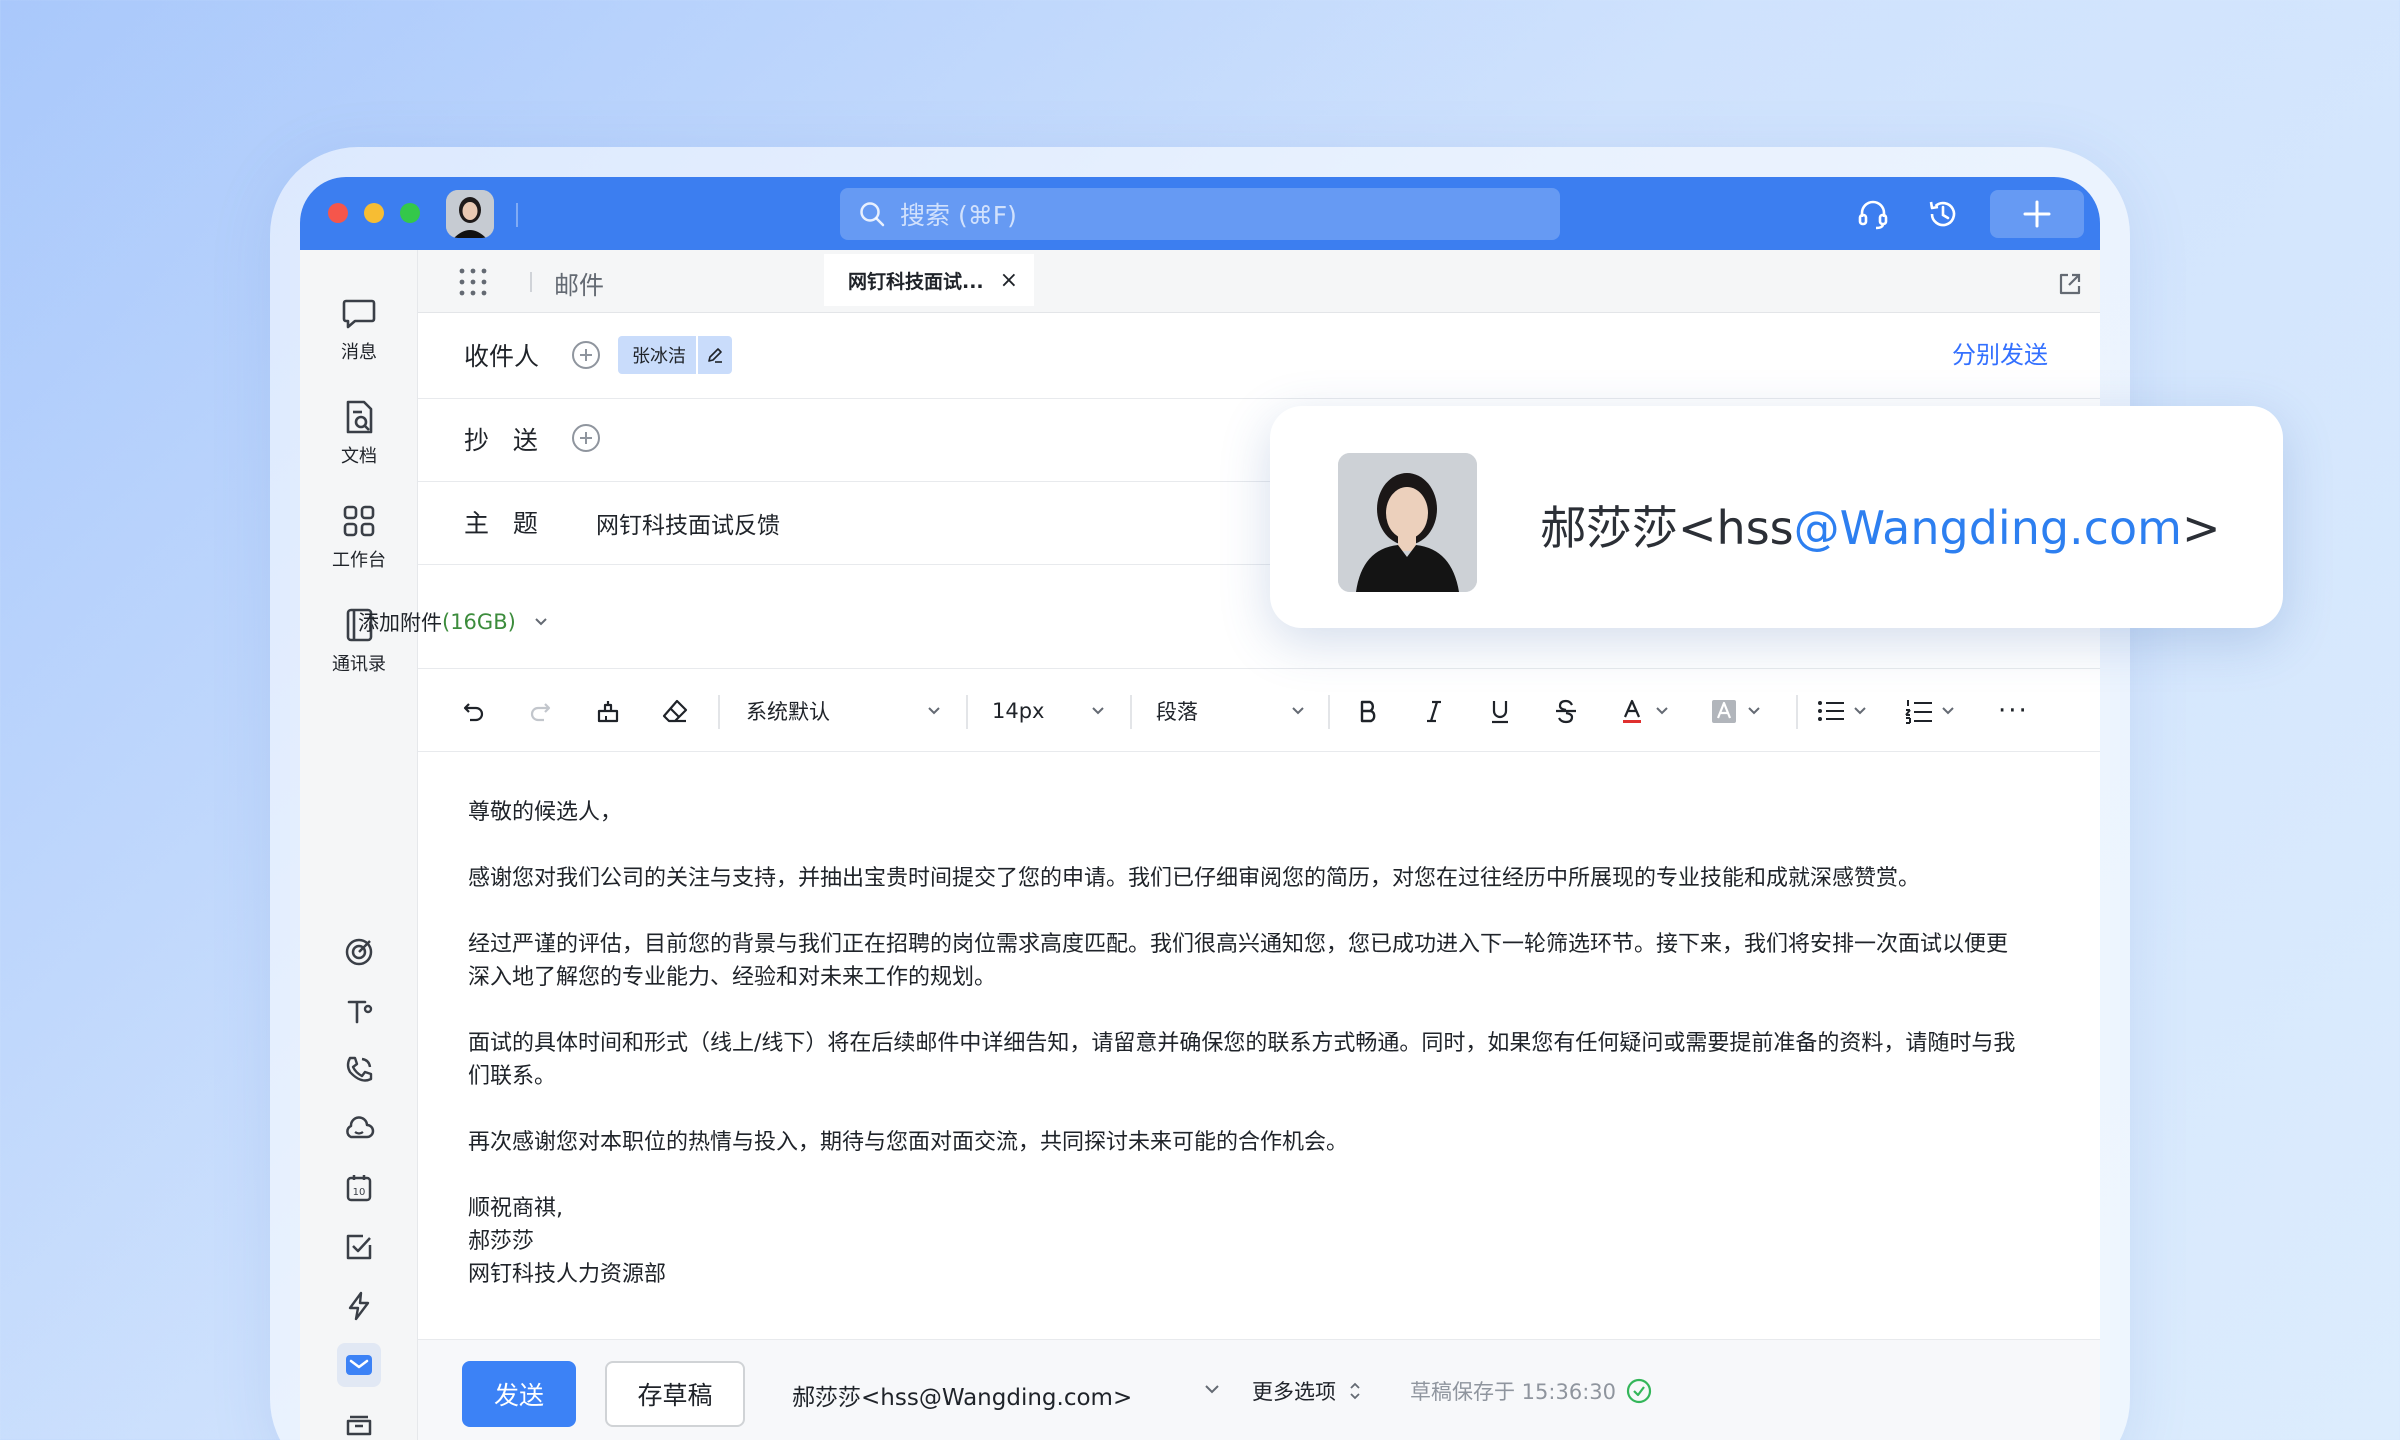 This screenshot has width=2400, height=1440. What do you see at coordinates (1566, 711) in the screenshot?
I see `strikethrough-button` at bounding box center [1566, 711].